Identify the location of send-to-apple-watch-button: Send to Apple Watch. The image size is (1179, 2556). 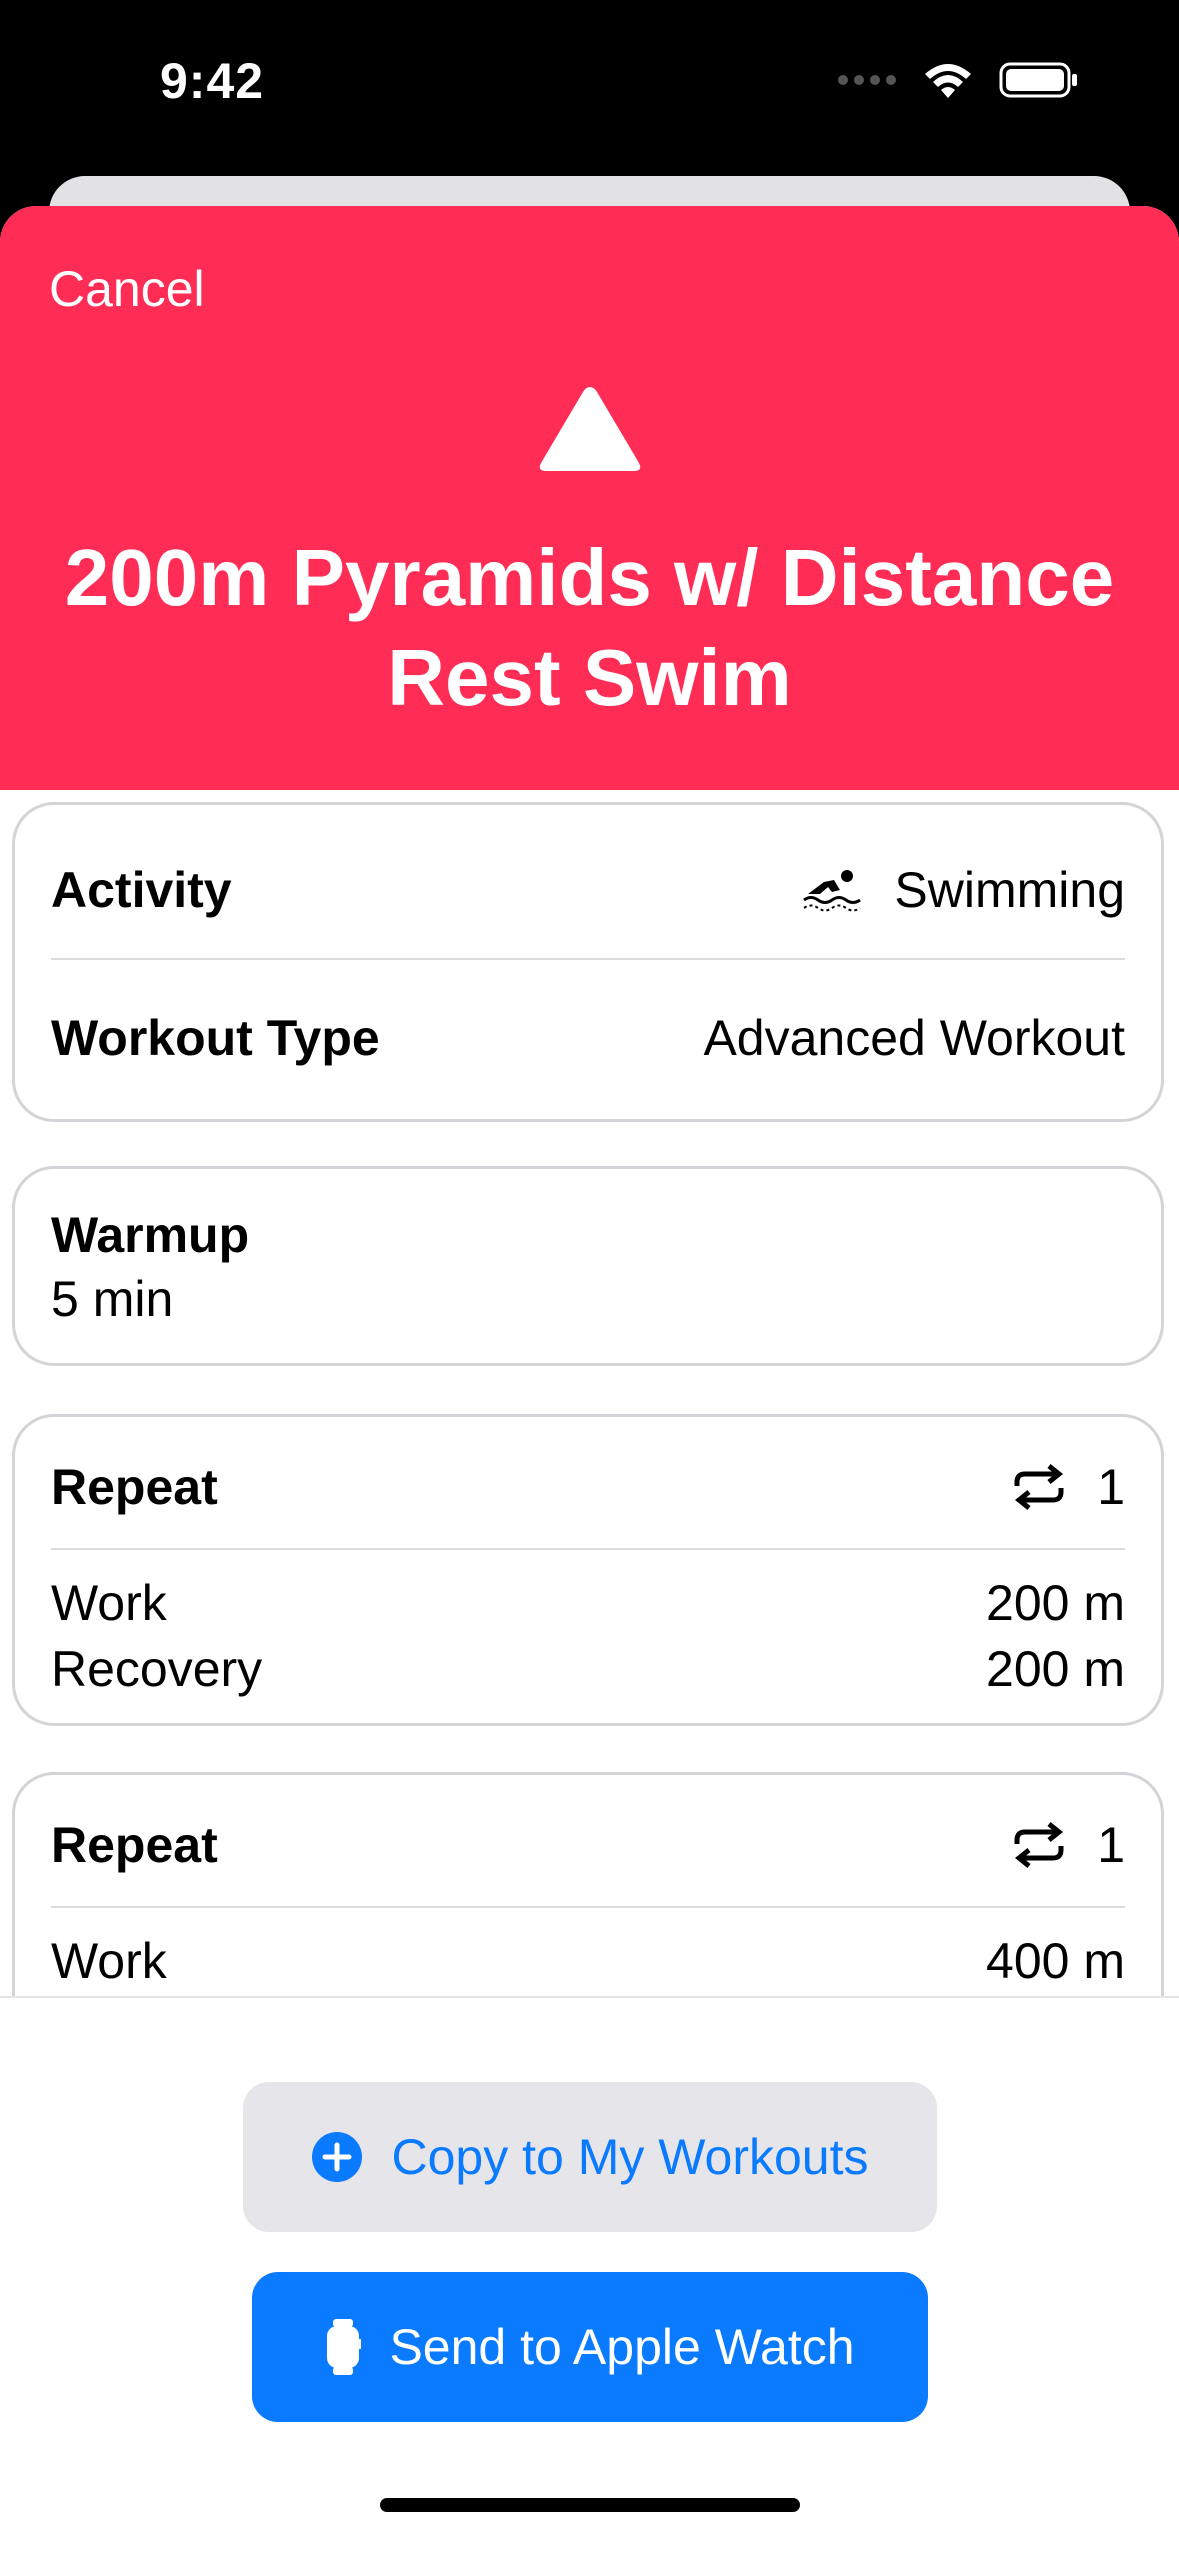
(590, 2347).